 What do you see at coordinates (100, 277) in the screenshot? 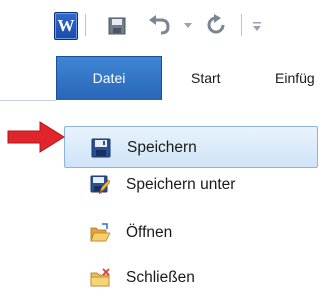
I see `close-folder-icon` at bounding box center [100, 277].